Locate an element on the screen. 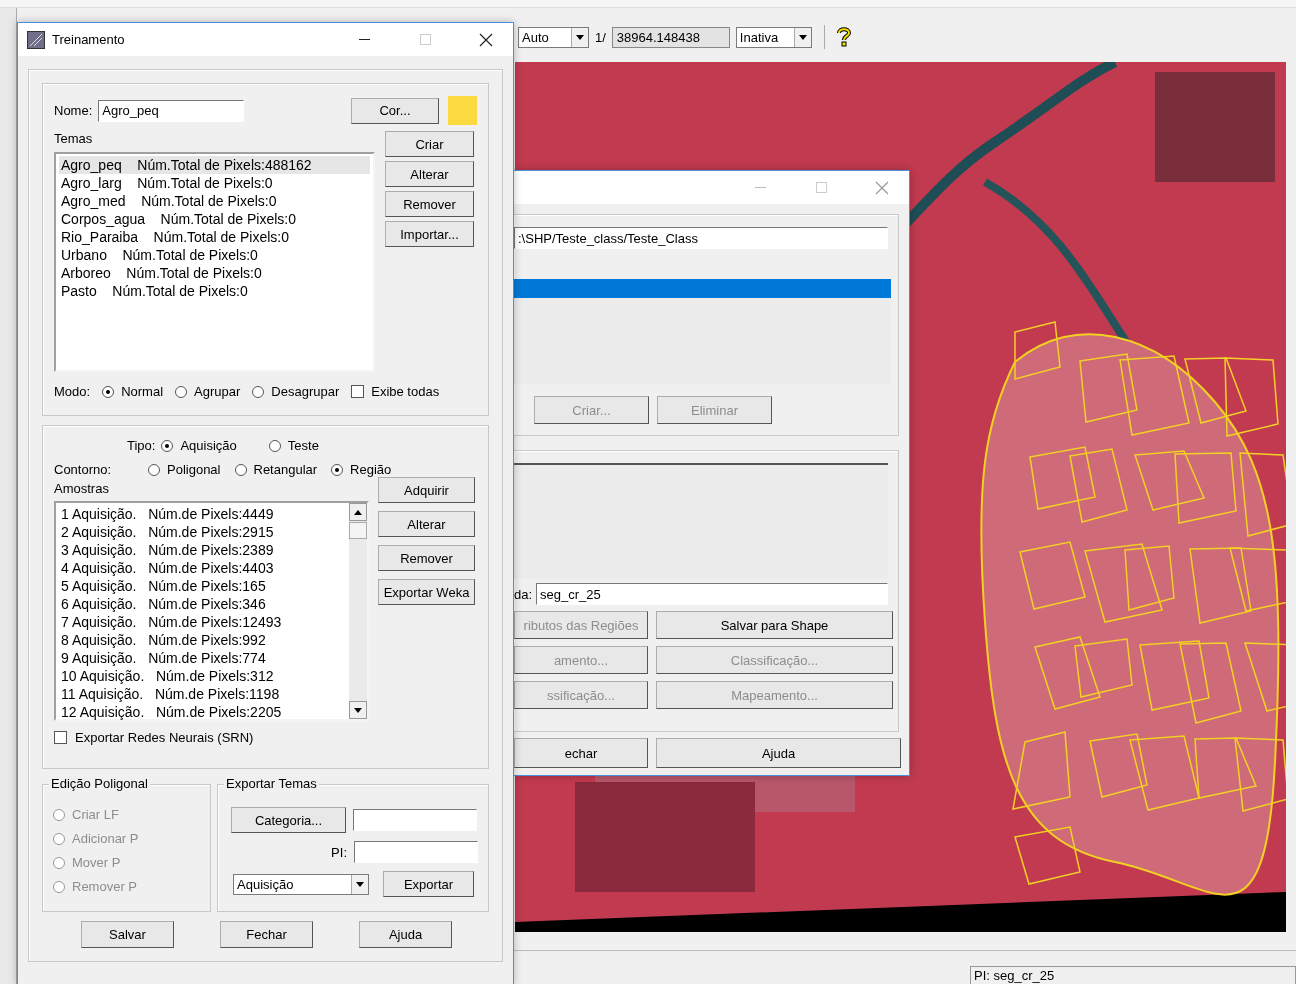 The height and width of the screenshot is (984, 1296). list-item: 4 Aquisição. Núm.de Pixels:4403 is located at coordinates (201, 568).